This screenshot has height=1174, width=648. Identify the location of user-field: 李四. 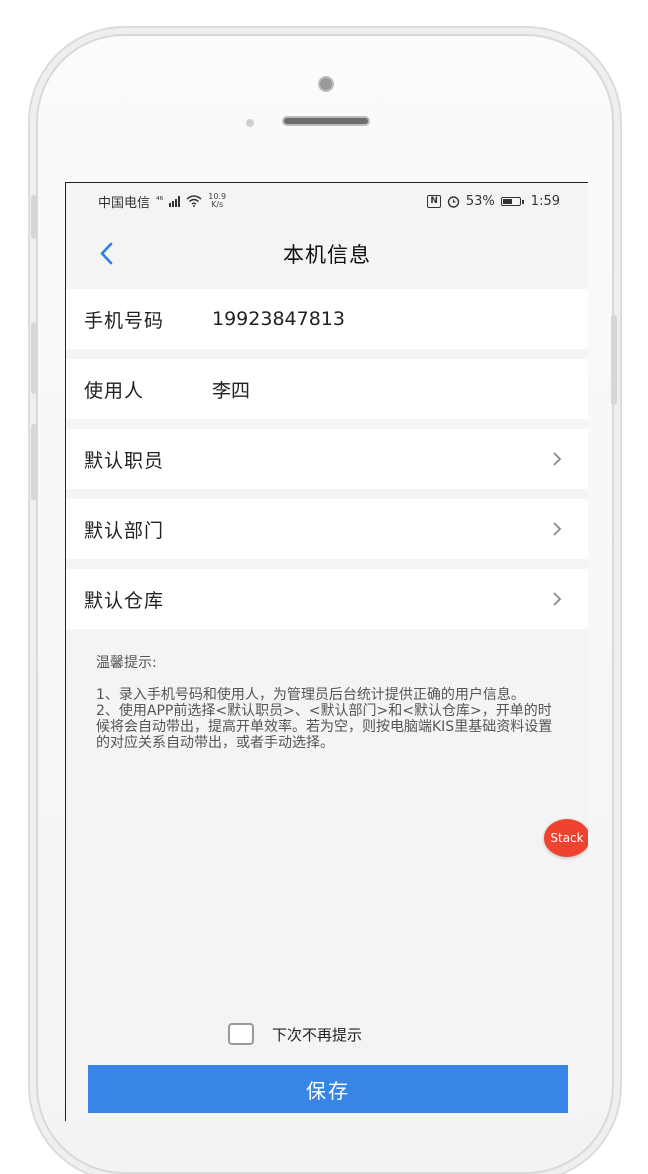
(231, 389).